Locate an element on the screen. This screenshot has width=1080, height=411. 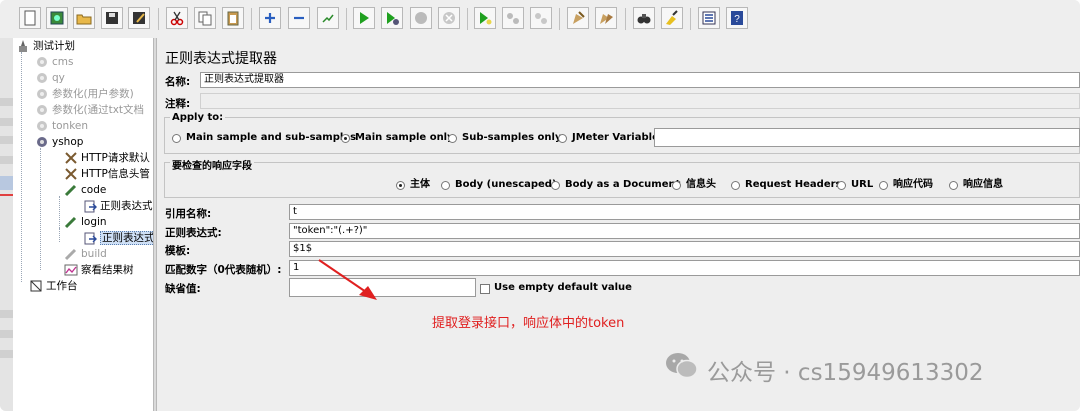
workbench-icon is located at coordinates (36, 286).